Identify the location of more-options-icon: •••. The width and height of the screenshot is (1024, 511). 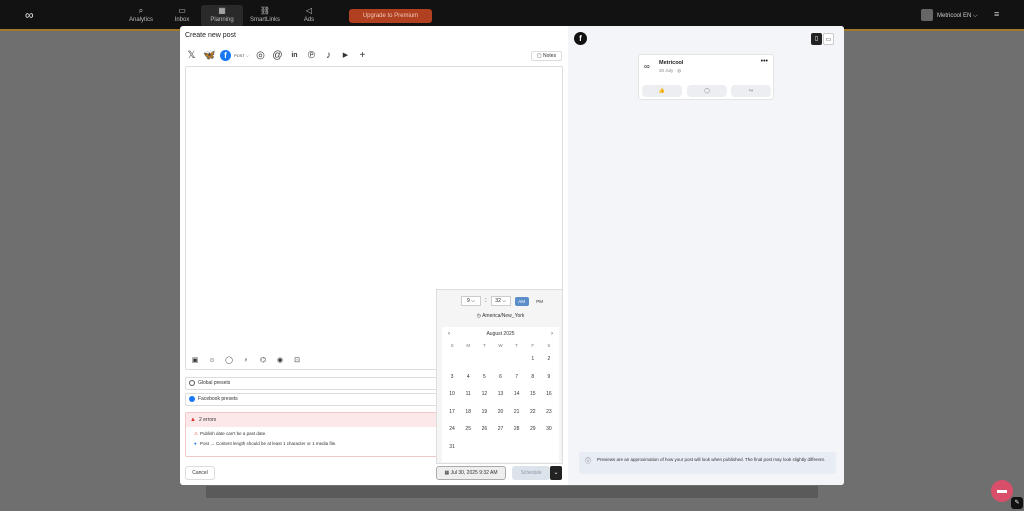
(764, 61).